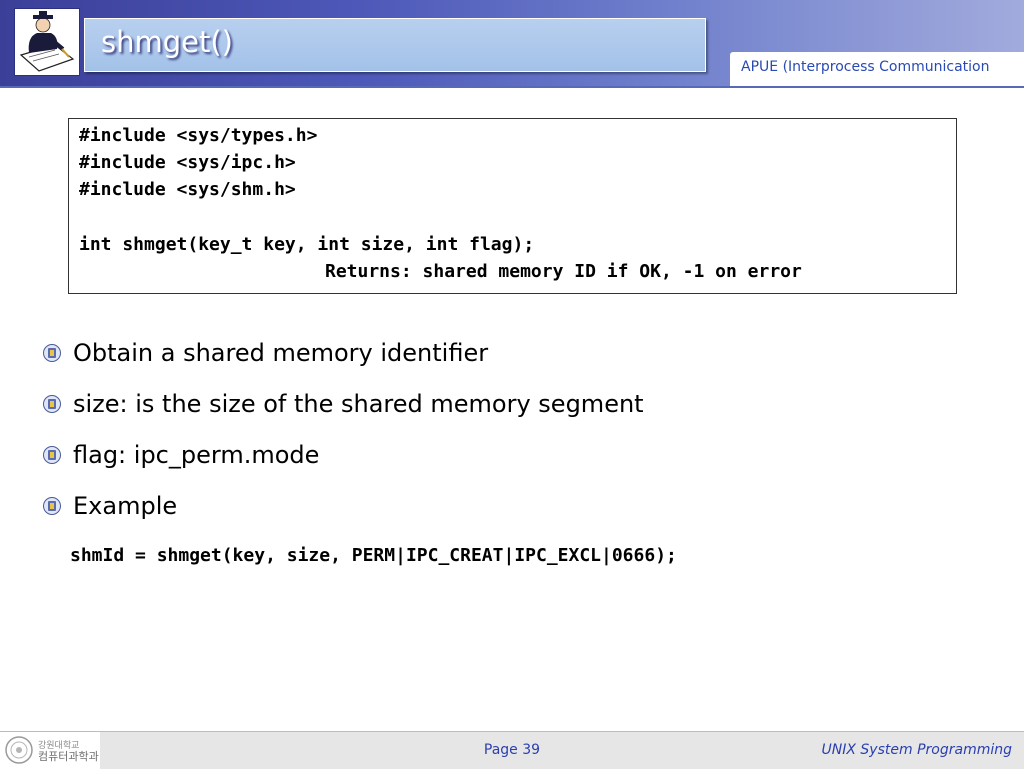 The height and width of the screenshot is (769, 1024). What do you see at coordinates (187, 162) in the screenshot?
I see `code-line: #include <sys/ipc.h>` at bounding box center [187, 162].